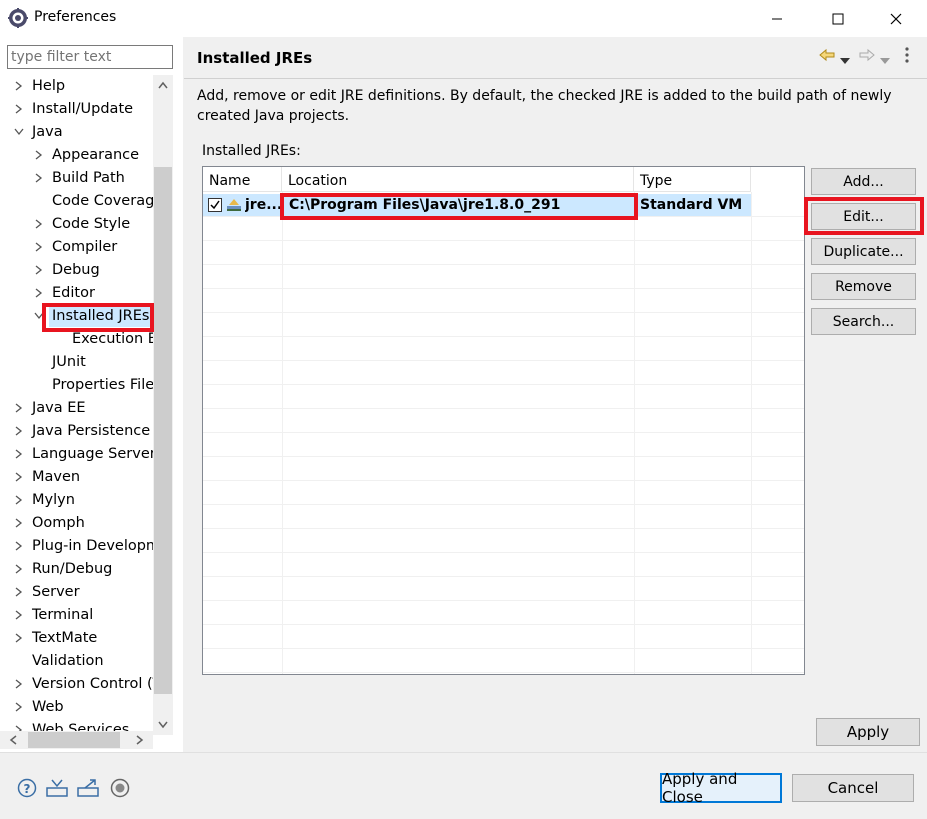 The width and height of the screenshot is (927, 819). Describe the element at coordinates (845, 60) in the screenshot. I see `back-menu-icon` at that location.